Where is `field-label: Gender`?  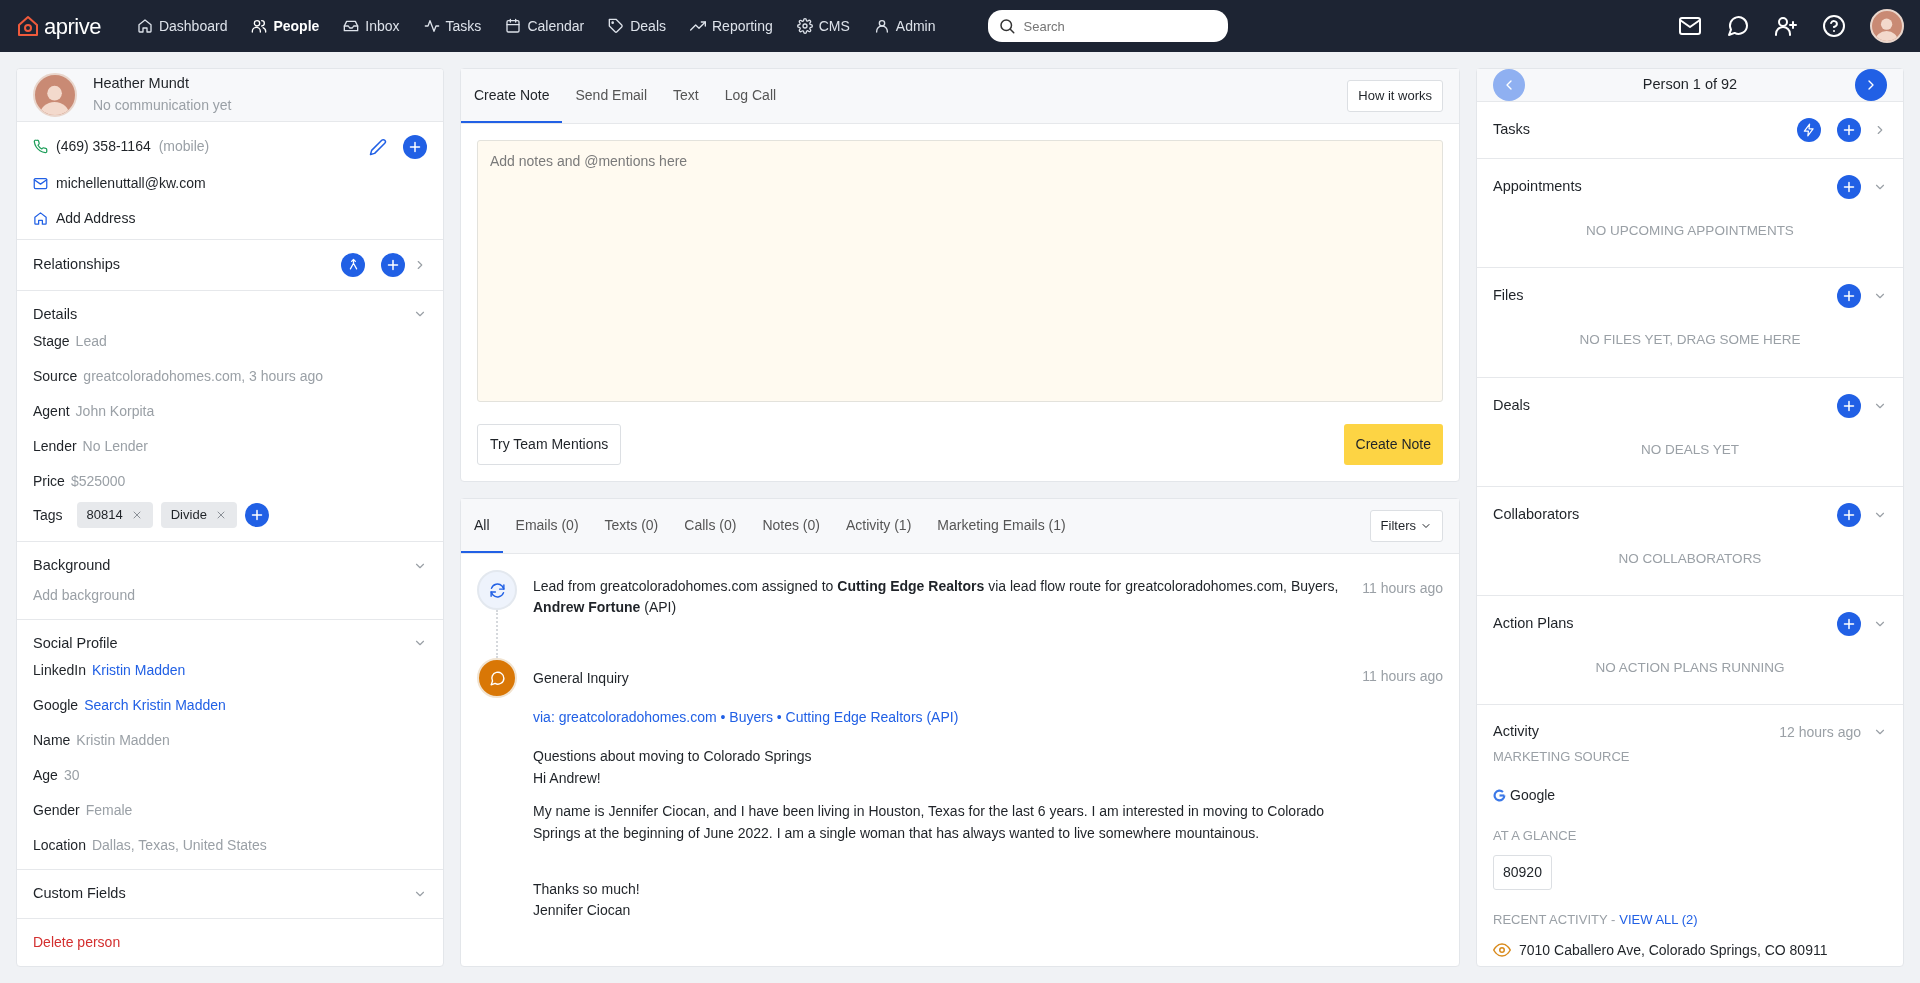 field-label: Gender is located at coordinates (56, 811).